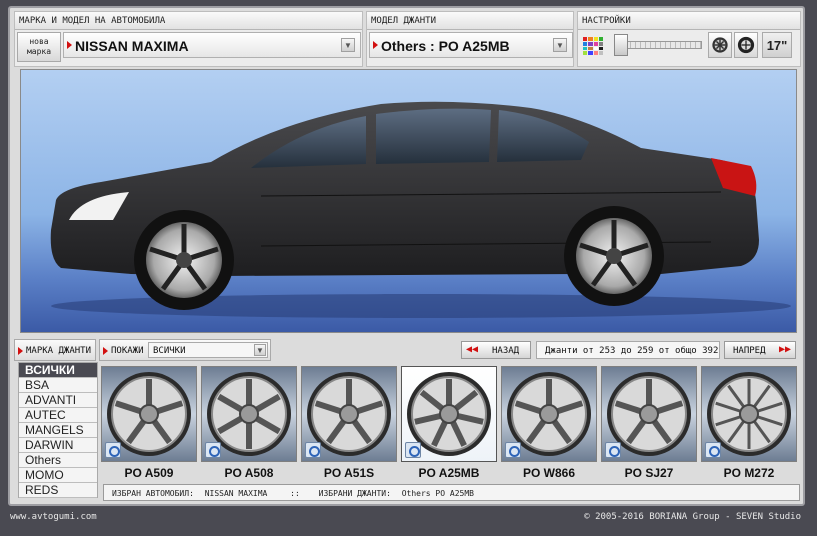 The width and height of the screenshot is (817, 536). I want to click on rim-label: PO A509, so click(149, 473).